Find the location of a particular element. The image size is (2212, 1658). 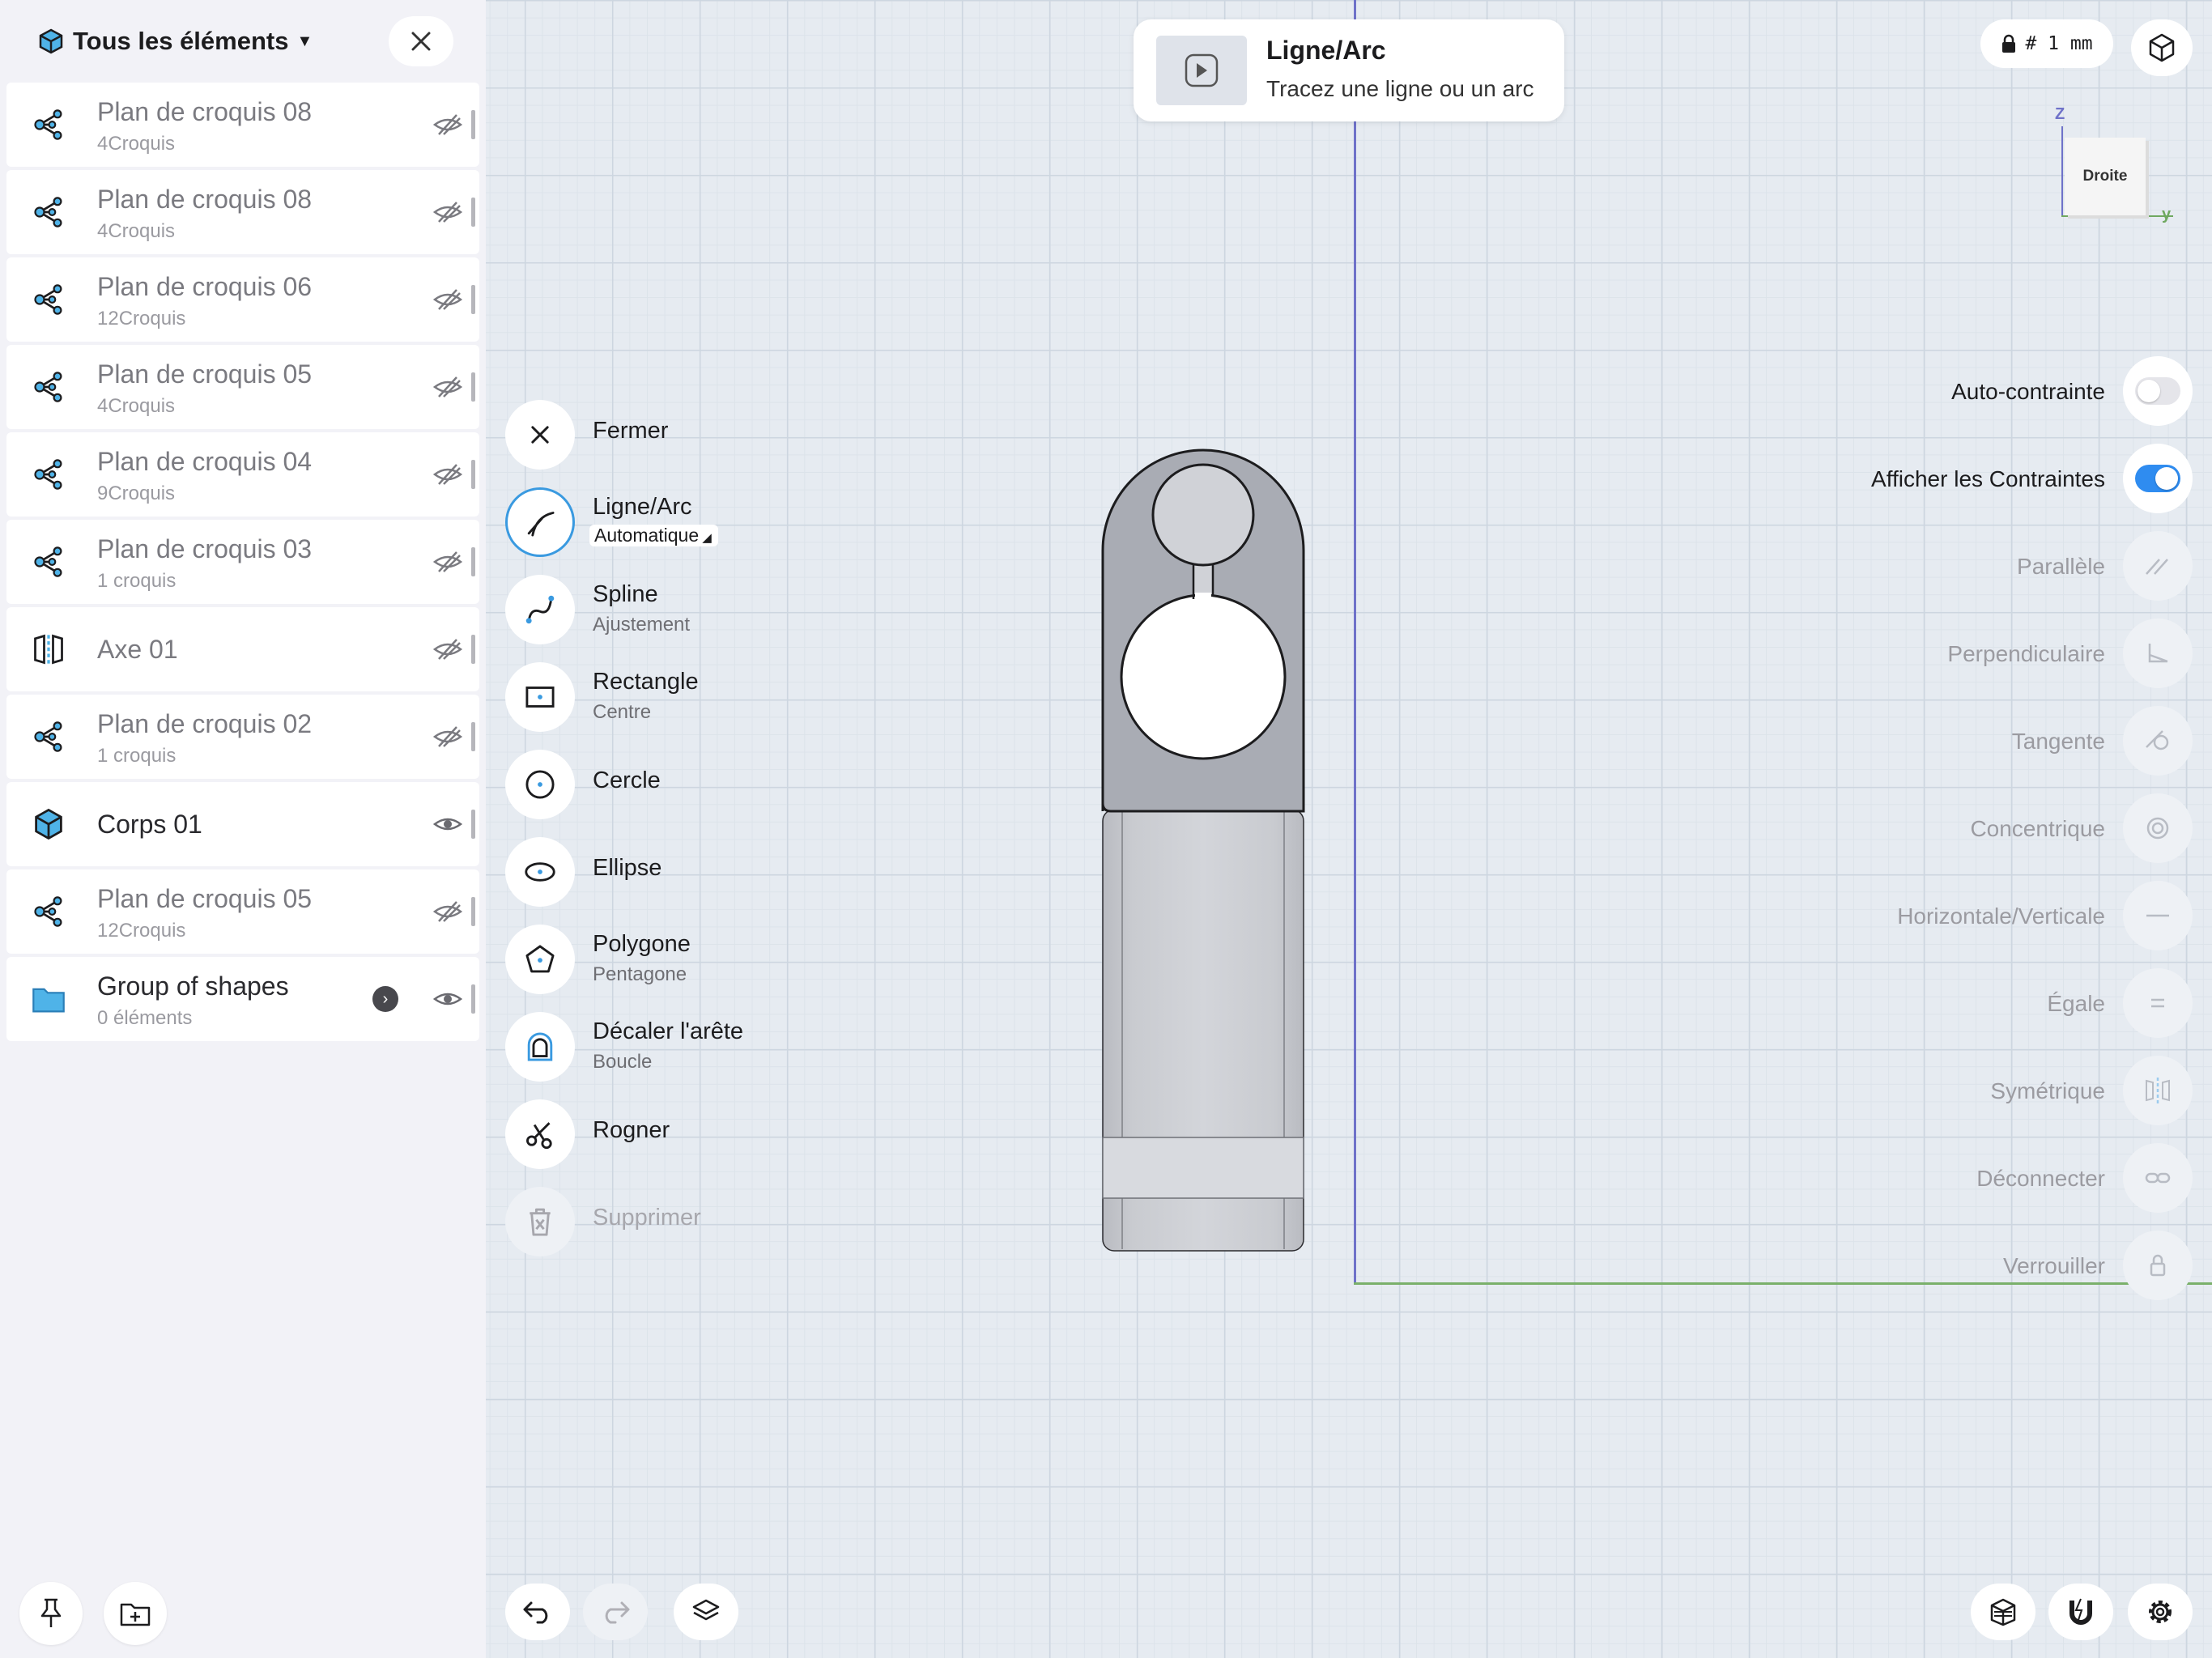

constraint-tangent: Tangente is located at coordinates (1929, 742).